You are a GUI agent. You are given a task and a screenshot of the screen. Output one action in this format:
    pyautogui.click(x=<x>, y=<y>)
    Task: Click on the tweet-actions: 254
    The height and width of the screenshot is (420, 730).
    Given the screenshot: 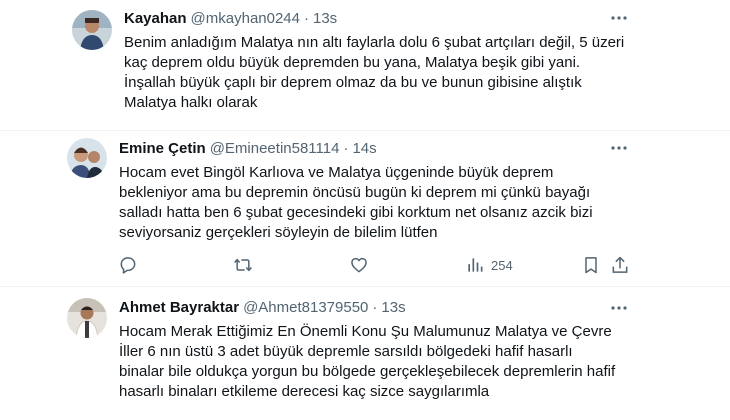 What is the action you would take?
    pyautogui.click(x=378, y=265)
    